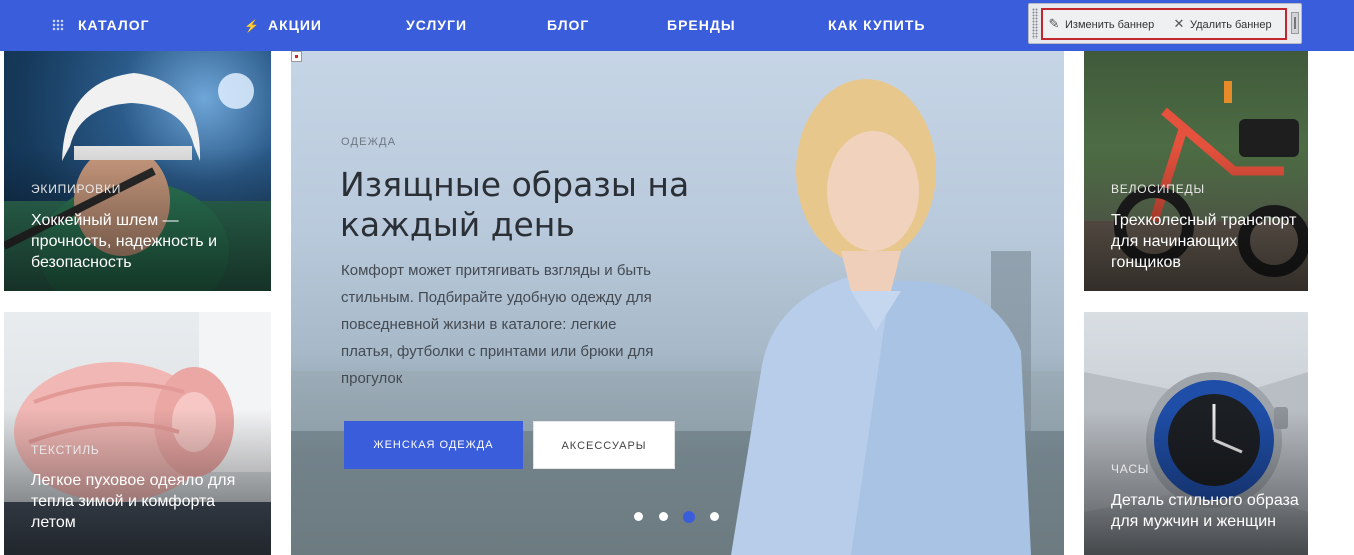 The height and width of the screenshot is (555, 1354). I want to click on nav-blog: БЛОГ, so click(568, 25).